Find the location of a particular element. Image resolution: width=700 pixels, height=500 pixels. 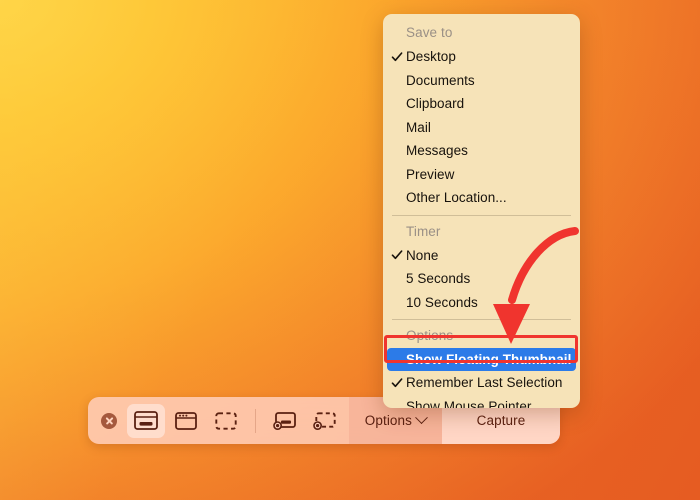

record-selected-portion-button is located at coordinates (325, 421).